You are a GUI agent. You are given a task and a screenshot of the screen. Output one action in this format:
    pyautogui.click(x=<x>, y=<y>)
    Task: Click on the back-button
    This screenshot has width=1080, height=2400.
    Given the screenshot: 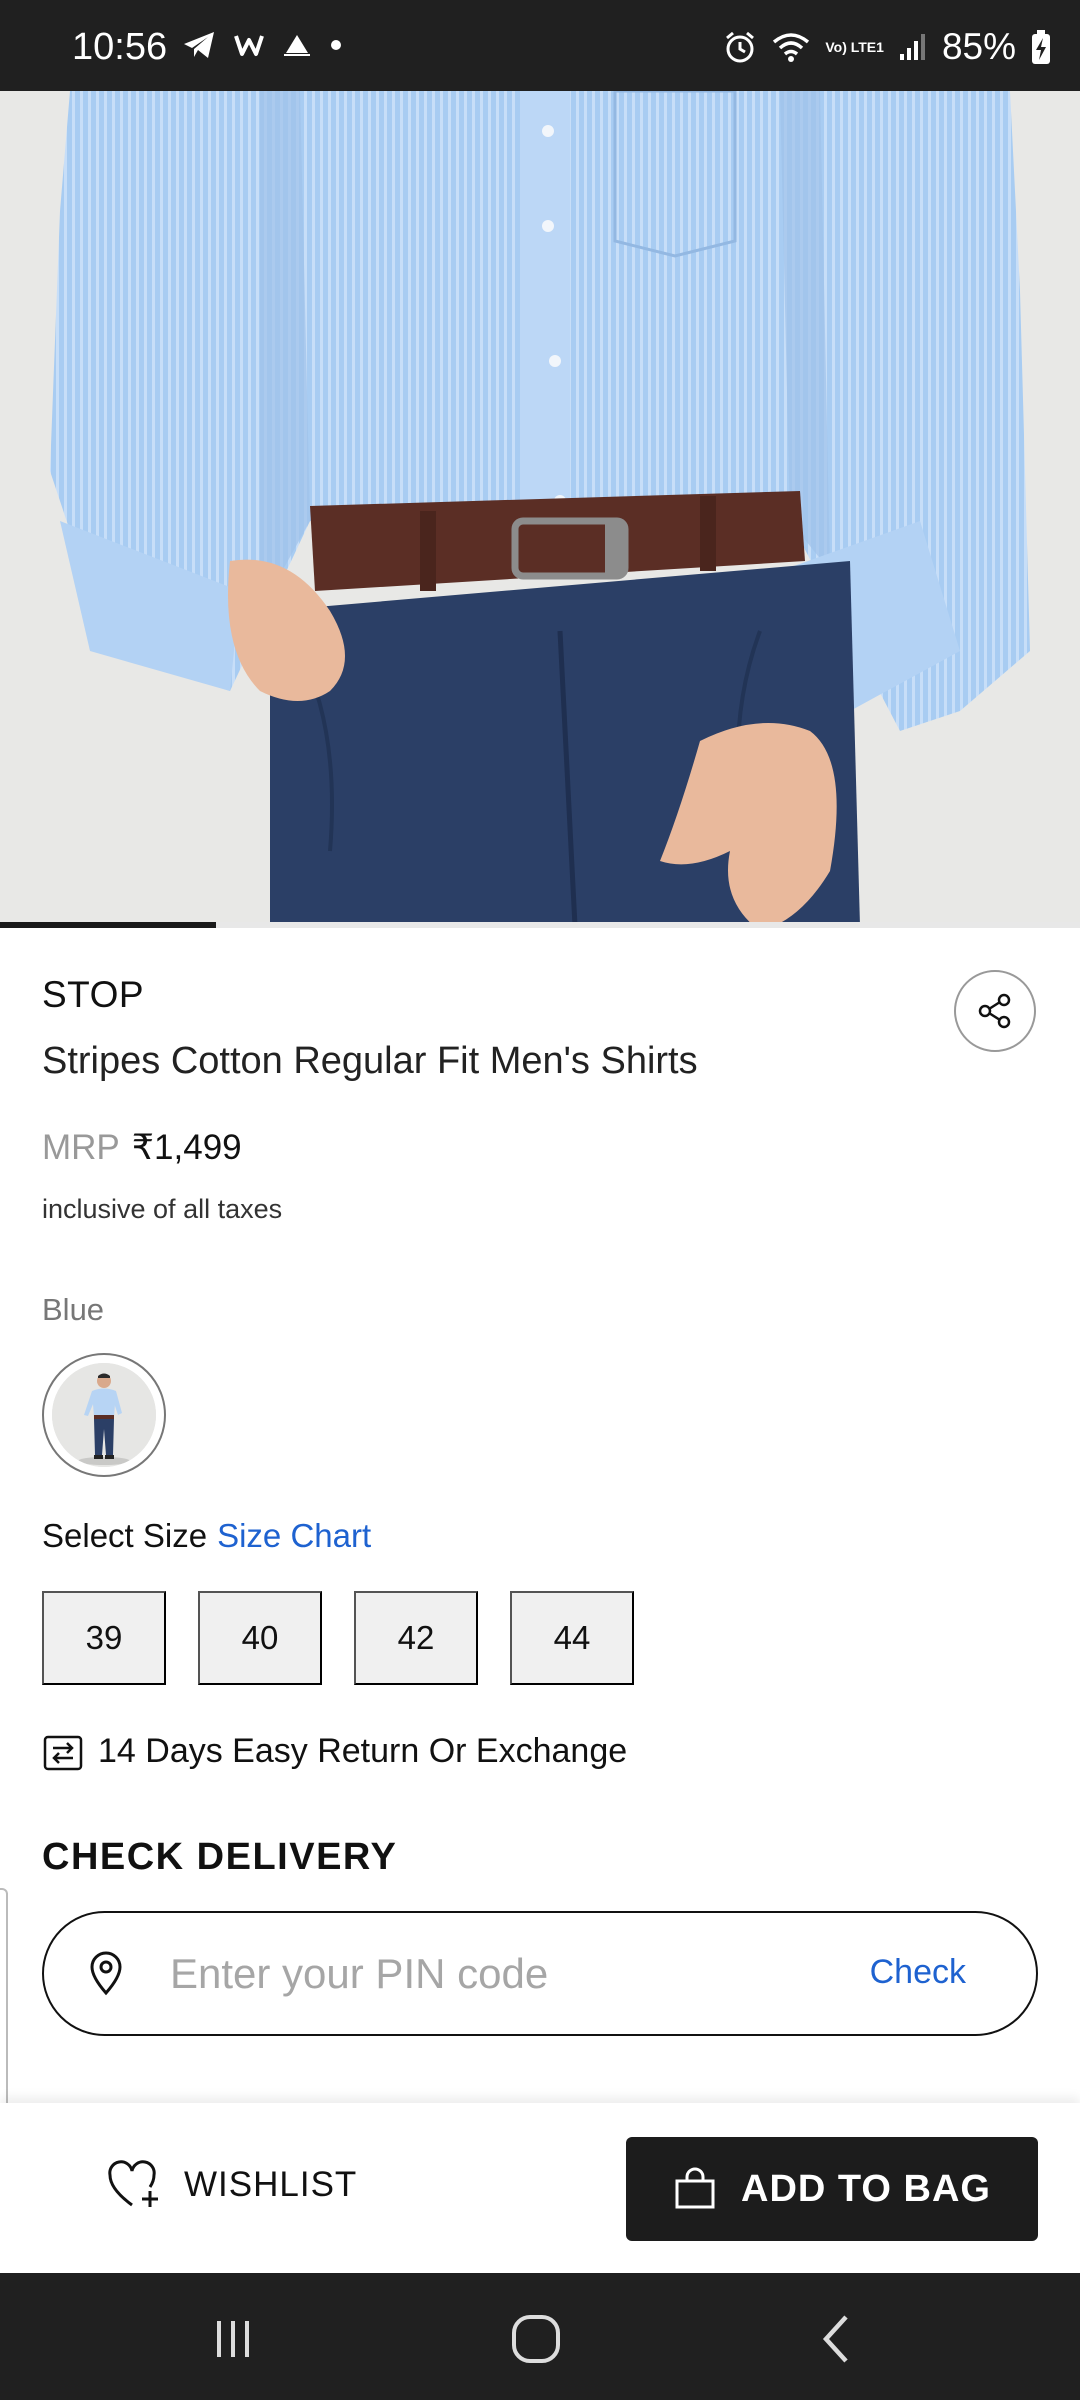 What is the action you would take?
    pyautogui.click(x=838, y=2339)
    